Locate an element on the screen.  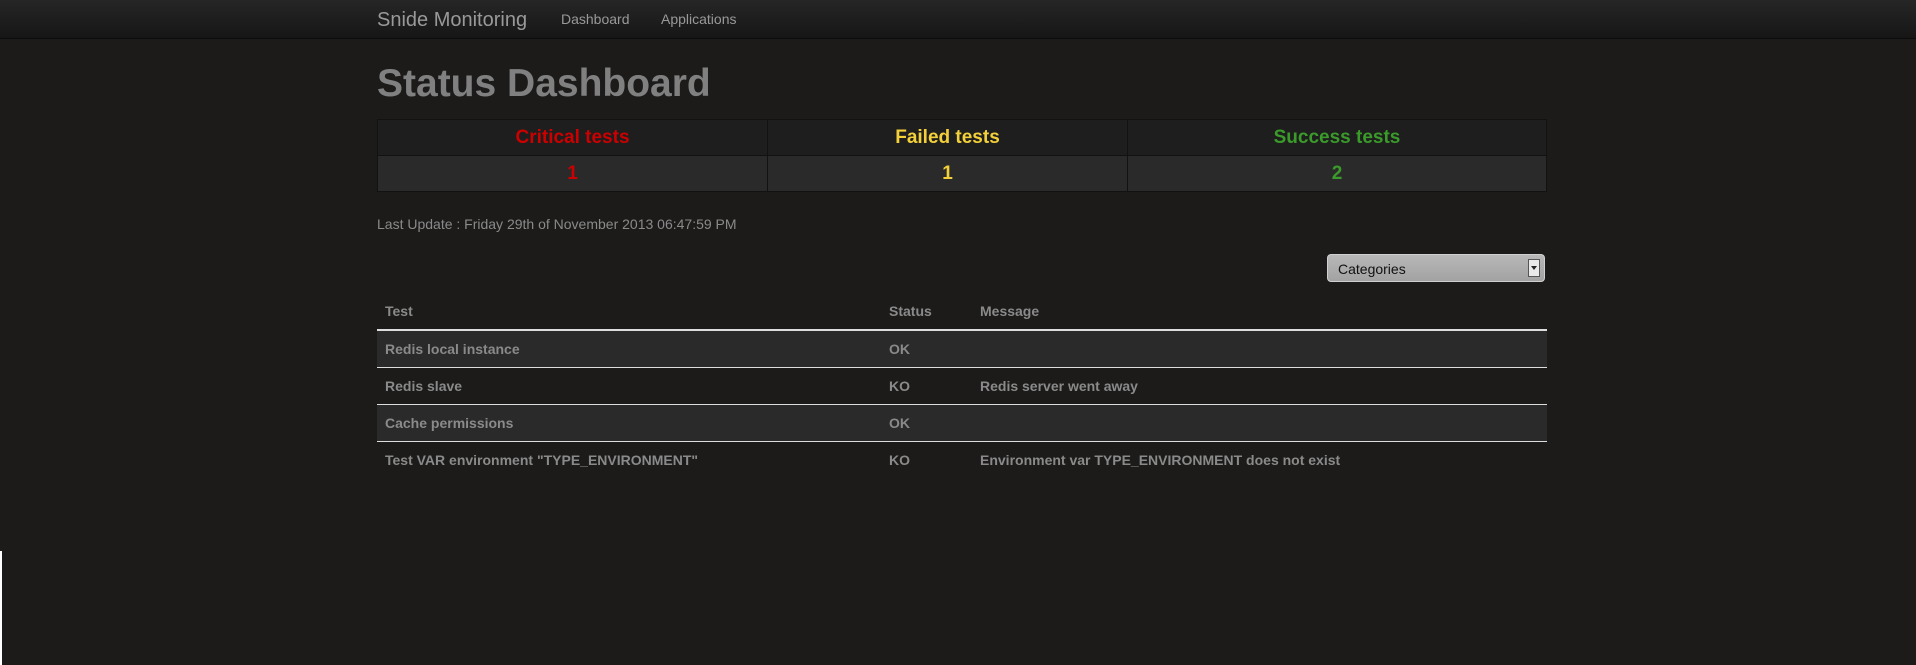
success-tests-label: Success tests is located at coordinates (1337, 137).